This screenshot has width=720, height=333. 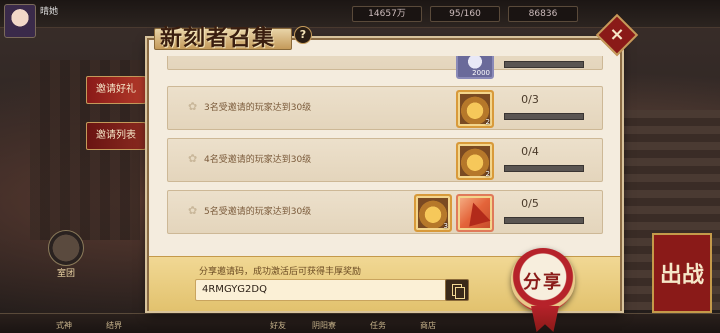 I want to click on gold-coin-icon: 3, so click(x=433, y=213).